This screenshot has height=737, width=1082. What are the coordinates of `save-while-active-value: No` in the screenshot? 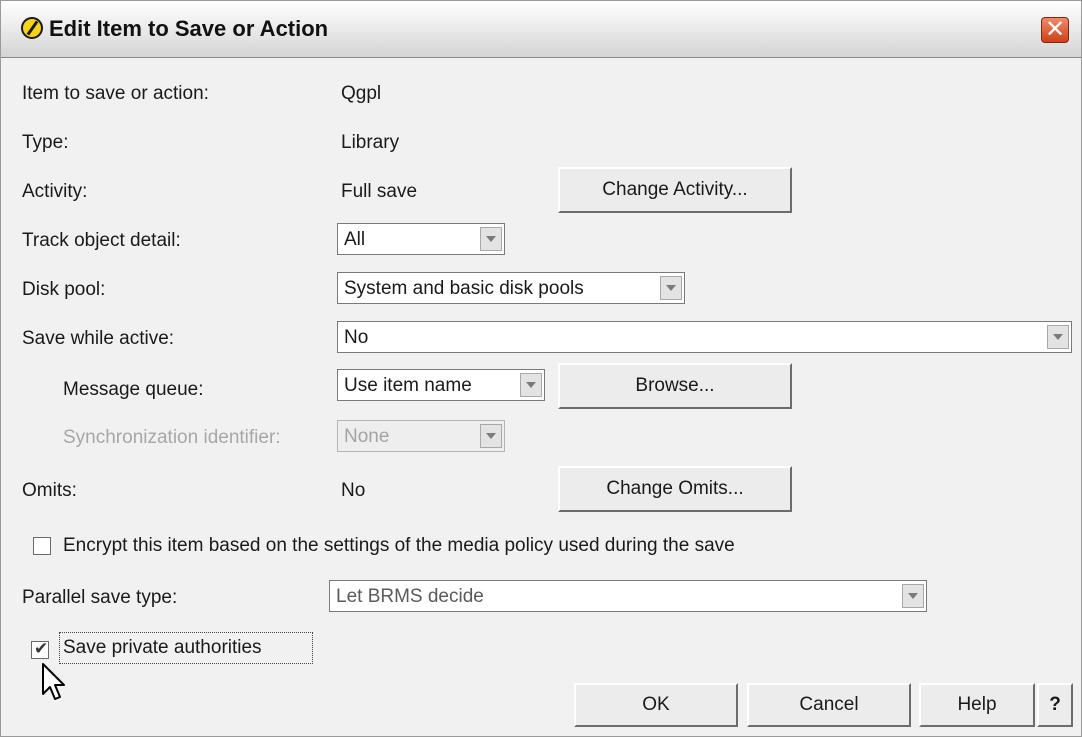 It's located at (356, 337).